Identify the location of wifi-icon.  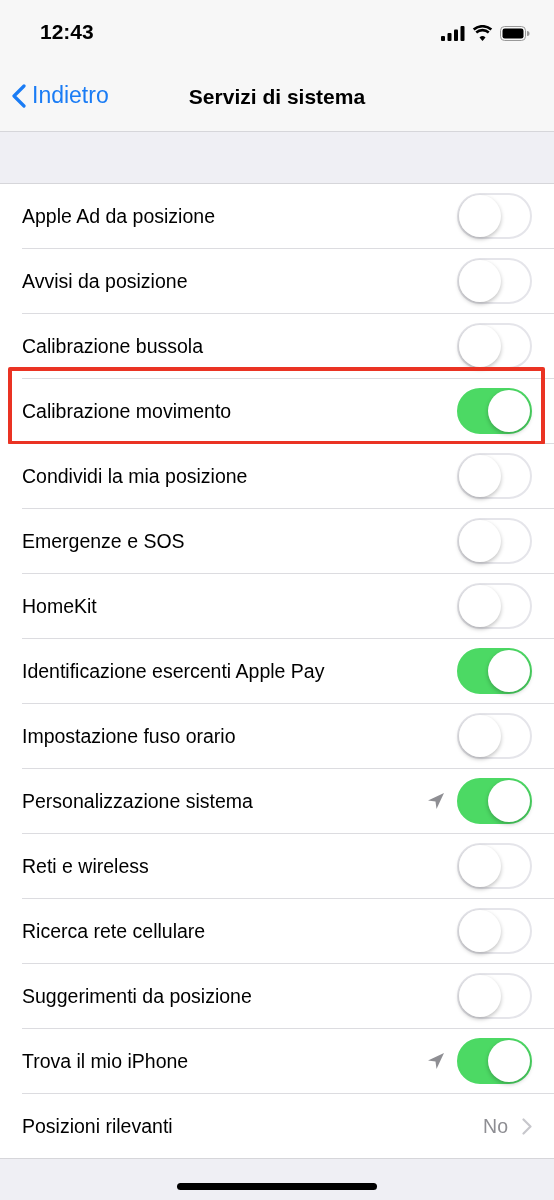
(482, 33).